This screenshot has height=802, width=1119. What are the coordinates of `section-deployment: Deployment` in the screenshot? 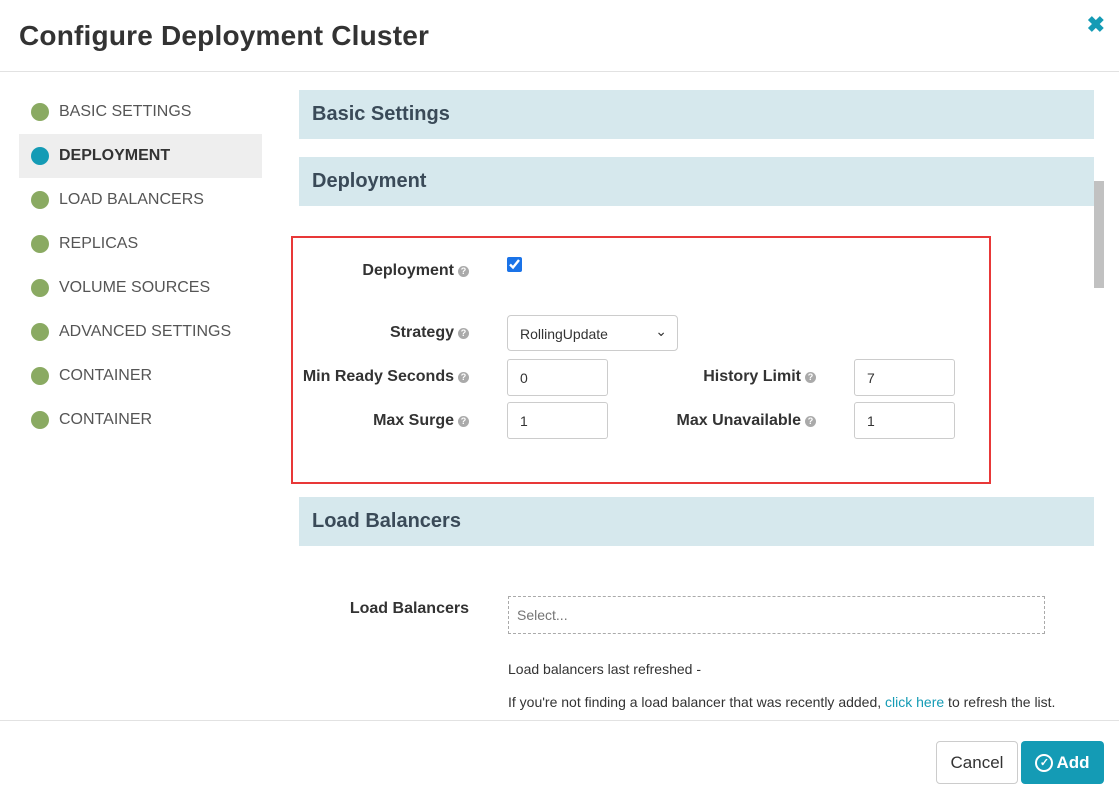 It's located at (696, 181).